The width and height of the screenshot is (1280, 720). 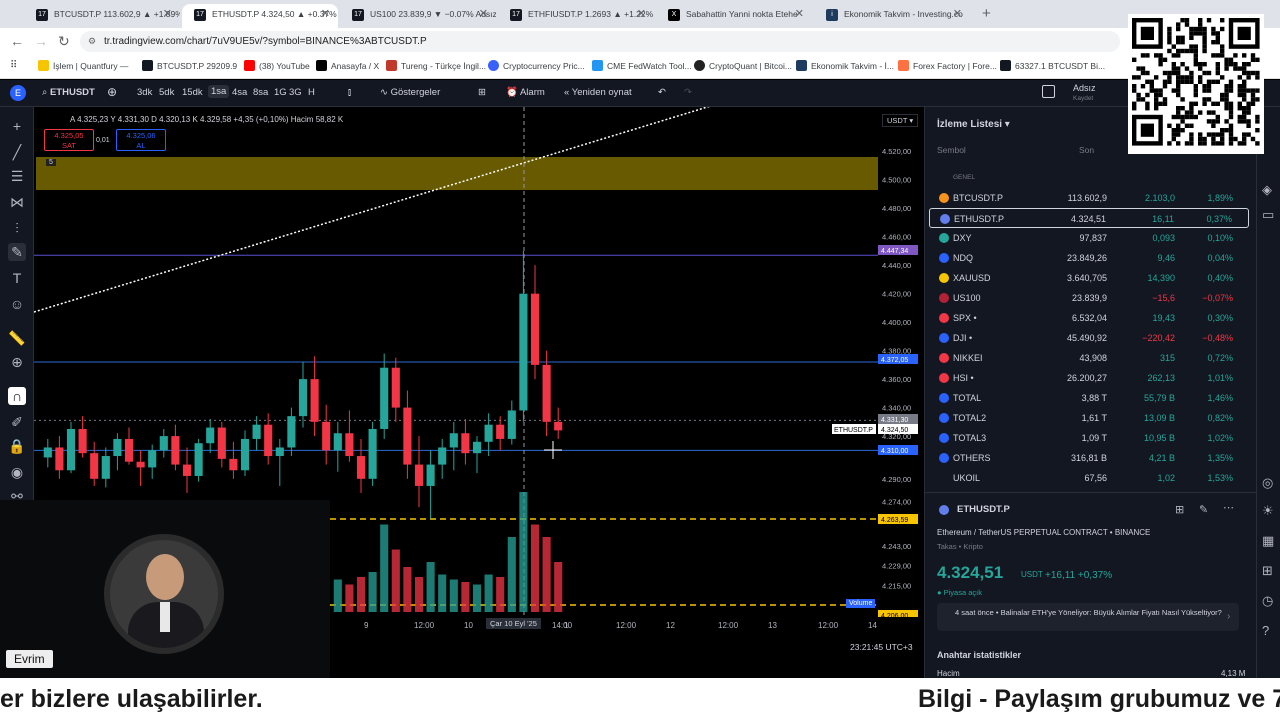 I want to click on help-icon: ?, so click(x=1265, y=630).